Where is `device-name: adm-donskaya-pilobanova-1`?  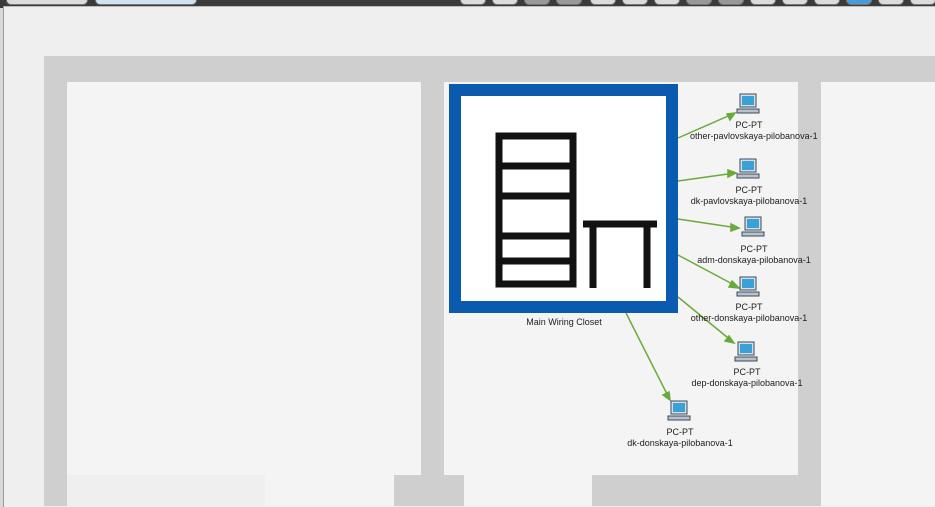
device-name: adm-donskaya-pilobanova-1 is located at coordinates (754, 260).